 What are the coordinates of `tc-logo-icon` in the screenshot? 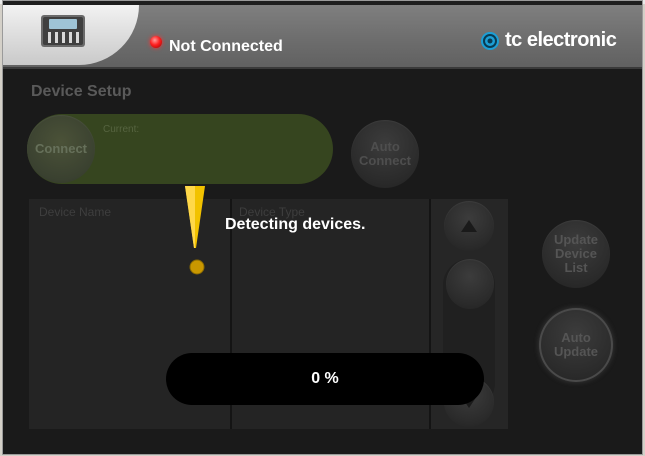 It's located at (490, 40).